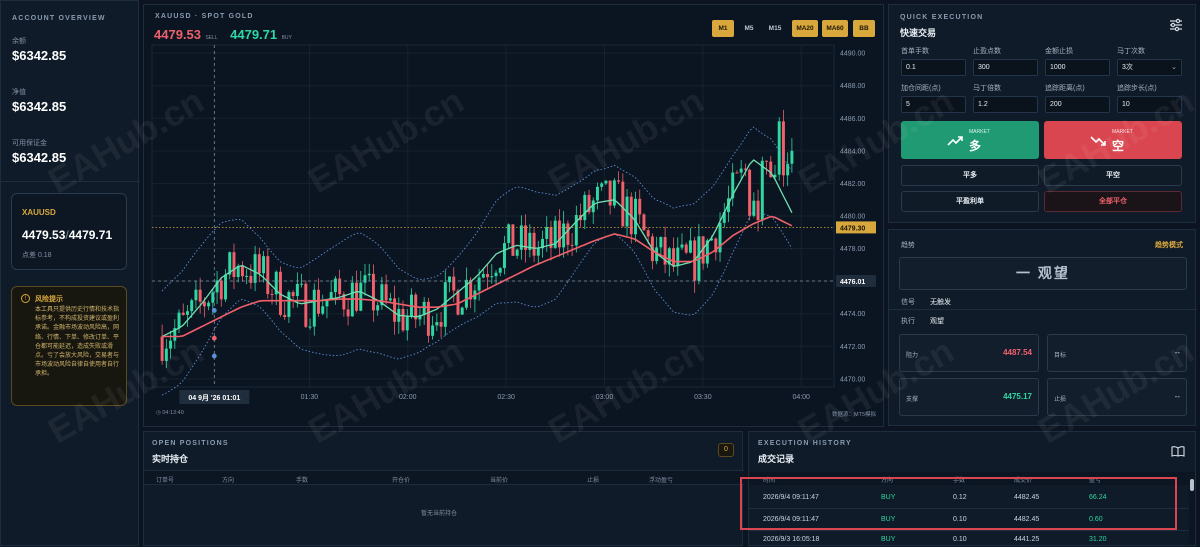  I want to click on x-tick-label: 03:30, so click(703, 397).